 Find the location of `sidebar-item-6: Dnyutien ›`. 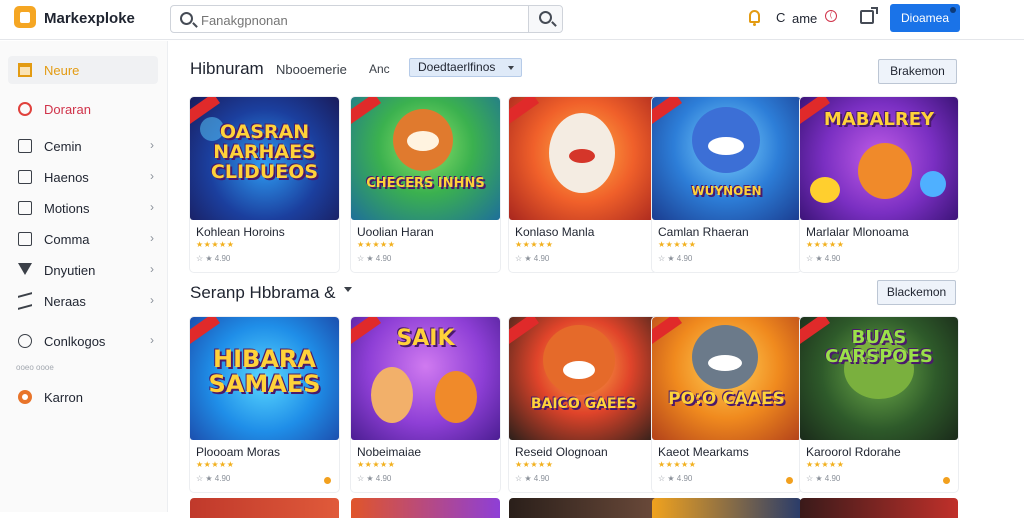

sidebar-item-6: Dnyutien › is located at coordinates (83, 270).